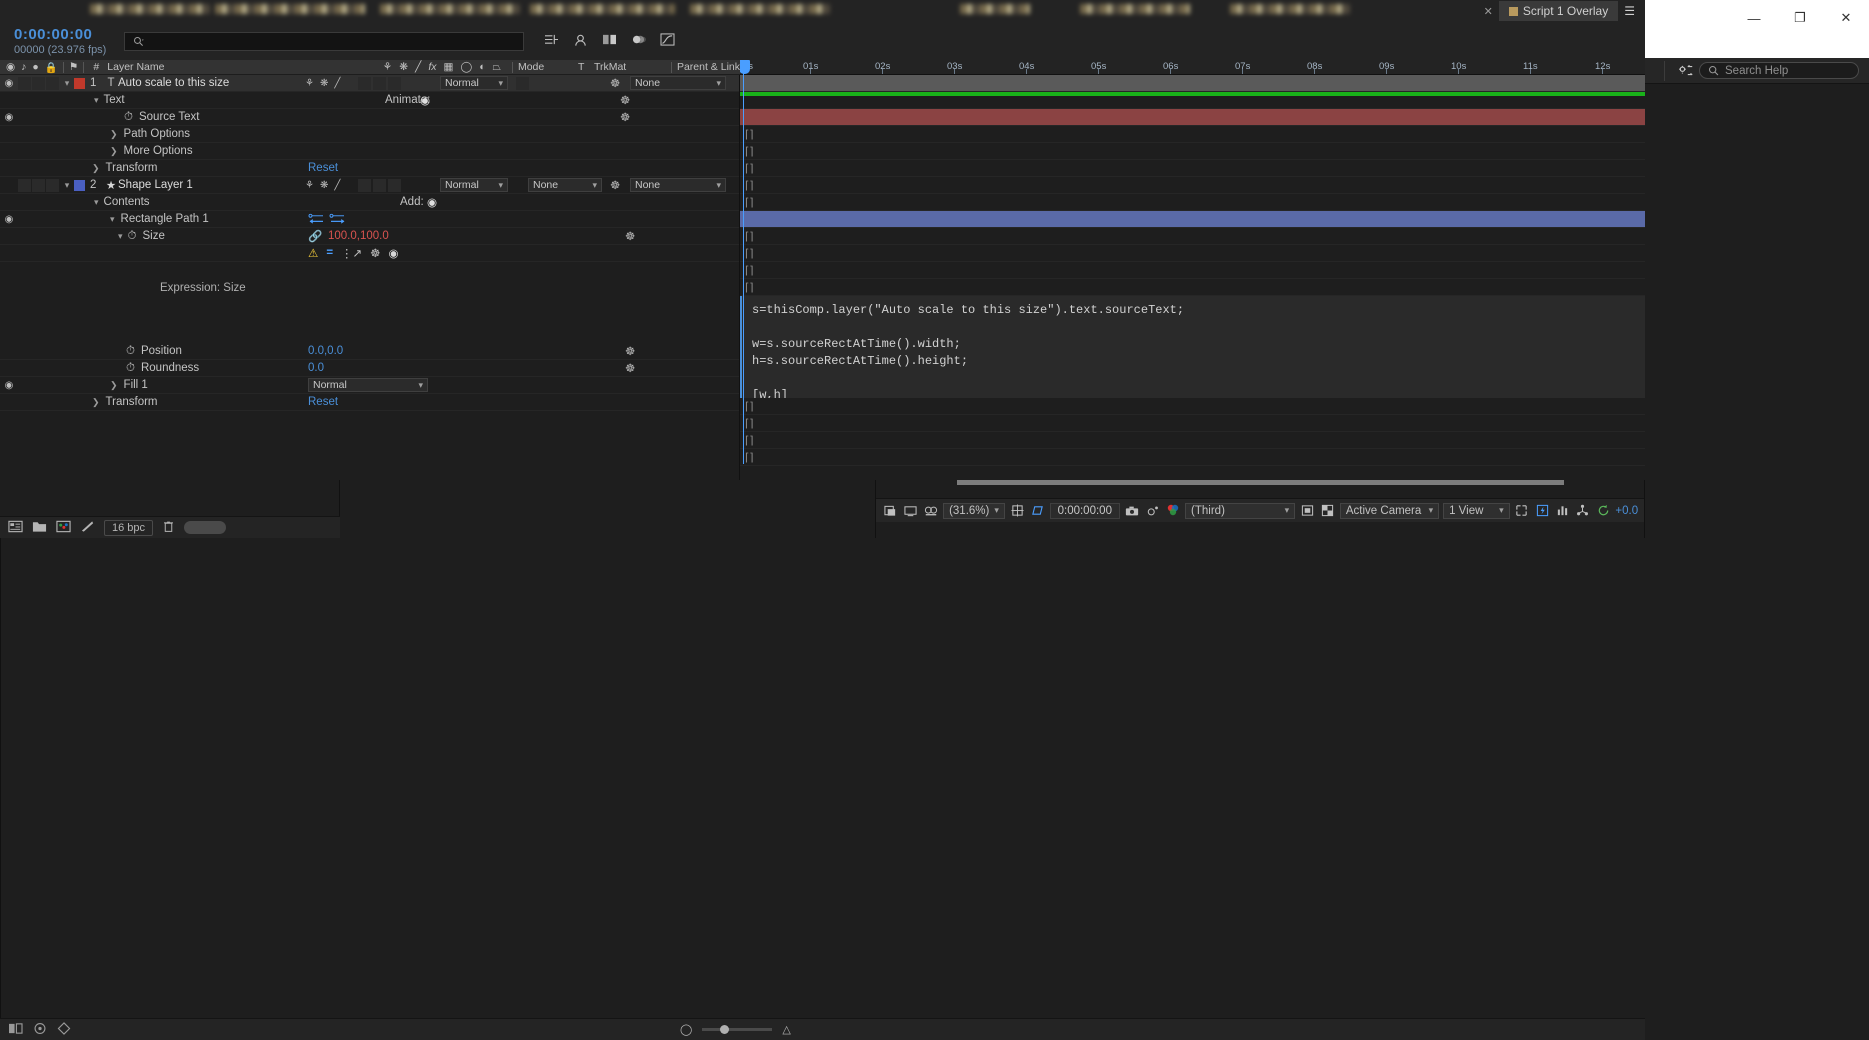 The width and height of the screenshot is (1869, 1040). I want to click on show-expression-graph-icon: ⋮↗, so click(351, 253).